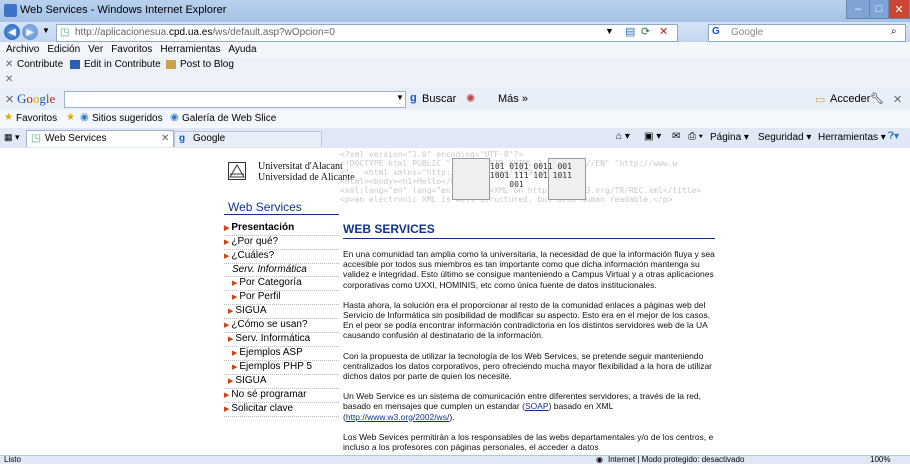 This screenshot has height=464, width=910. Describe the element at coordinates (235, 99) in the screenshot. I see `google-search-field` at that location.